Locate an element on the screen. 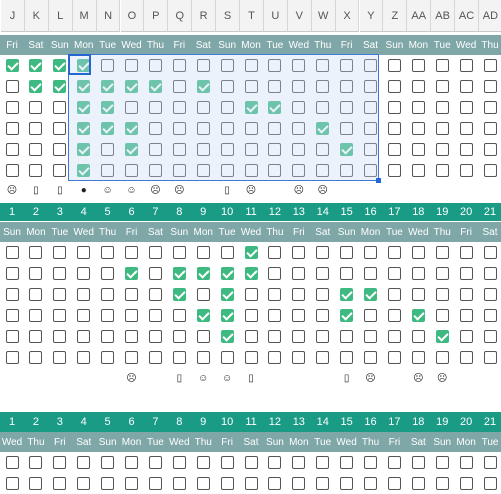 This screenshot has width=501, height=494. column-header: AA is located at coordinates (419, 16).